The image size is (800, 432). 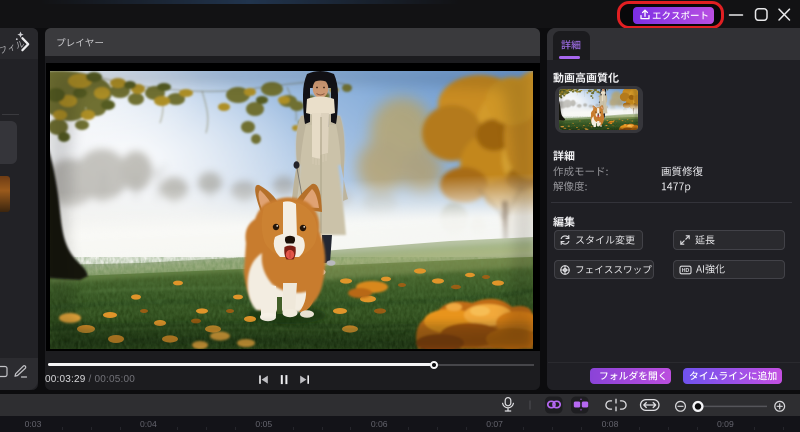 What do you see at coordinates (686, 271) in the screenshot?
I see `svg-text: HD` at bounding box center [686, 271].